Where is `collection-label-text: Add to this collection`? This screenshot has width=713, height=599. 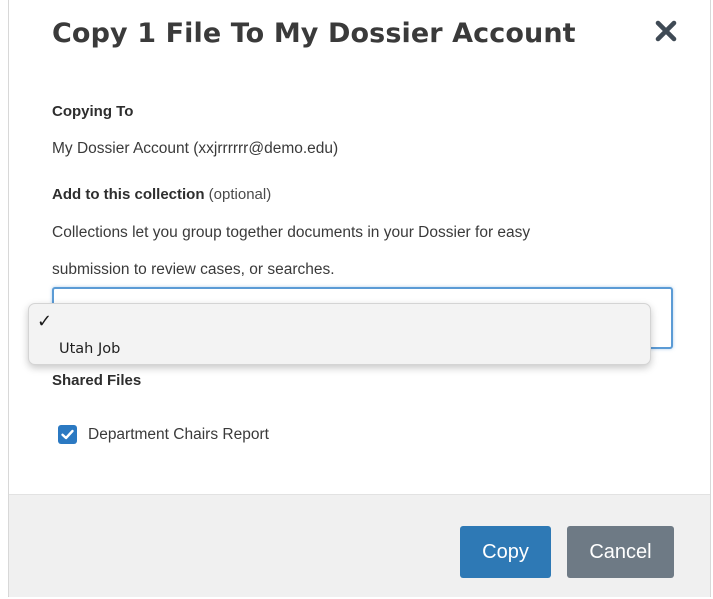 collection-label-text: Add to this collection is located at coordinates (128, 194).